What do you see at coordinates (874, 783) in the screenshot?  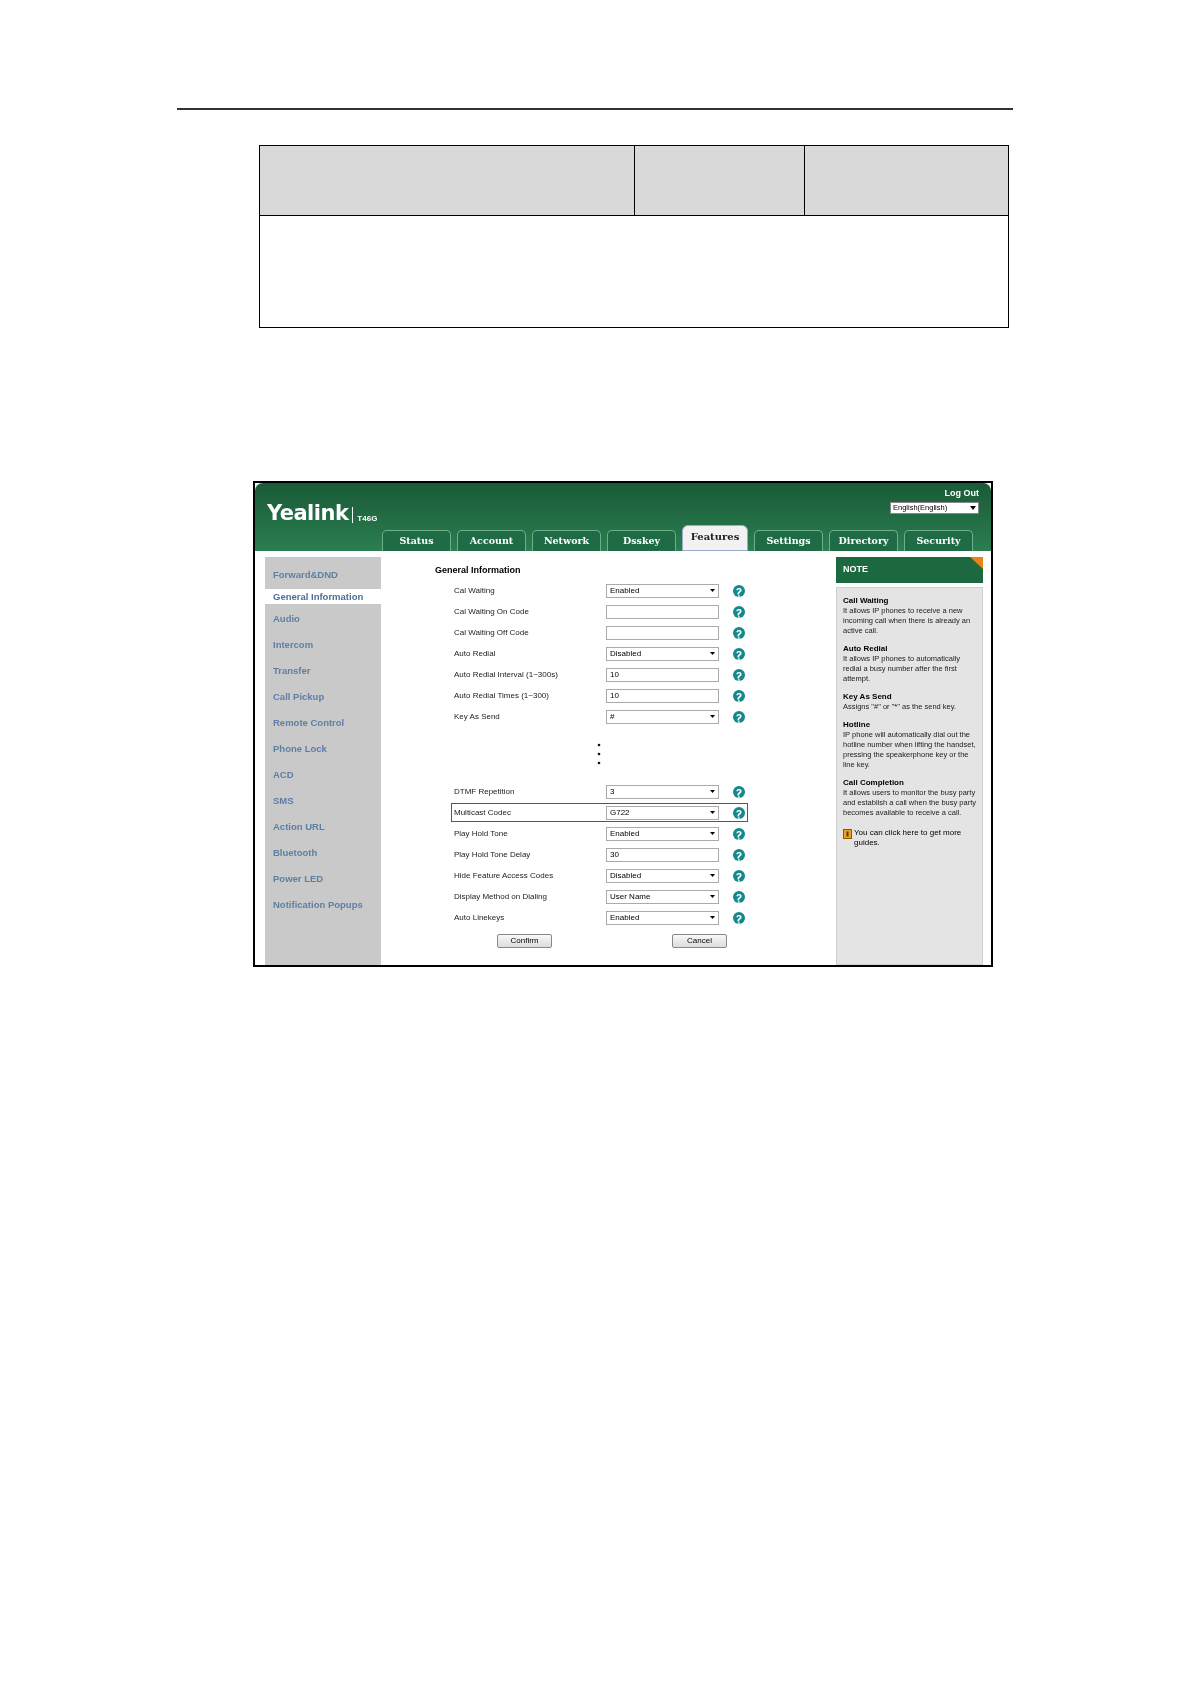 I see `note-heading: Call Completion` at bounding box center [874, 783].